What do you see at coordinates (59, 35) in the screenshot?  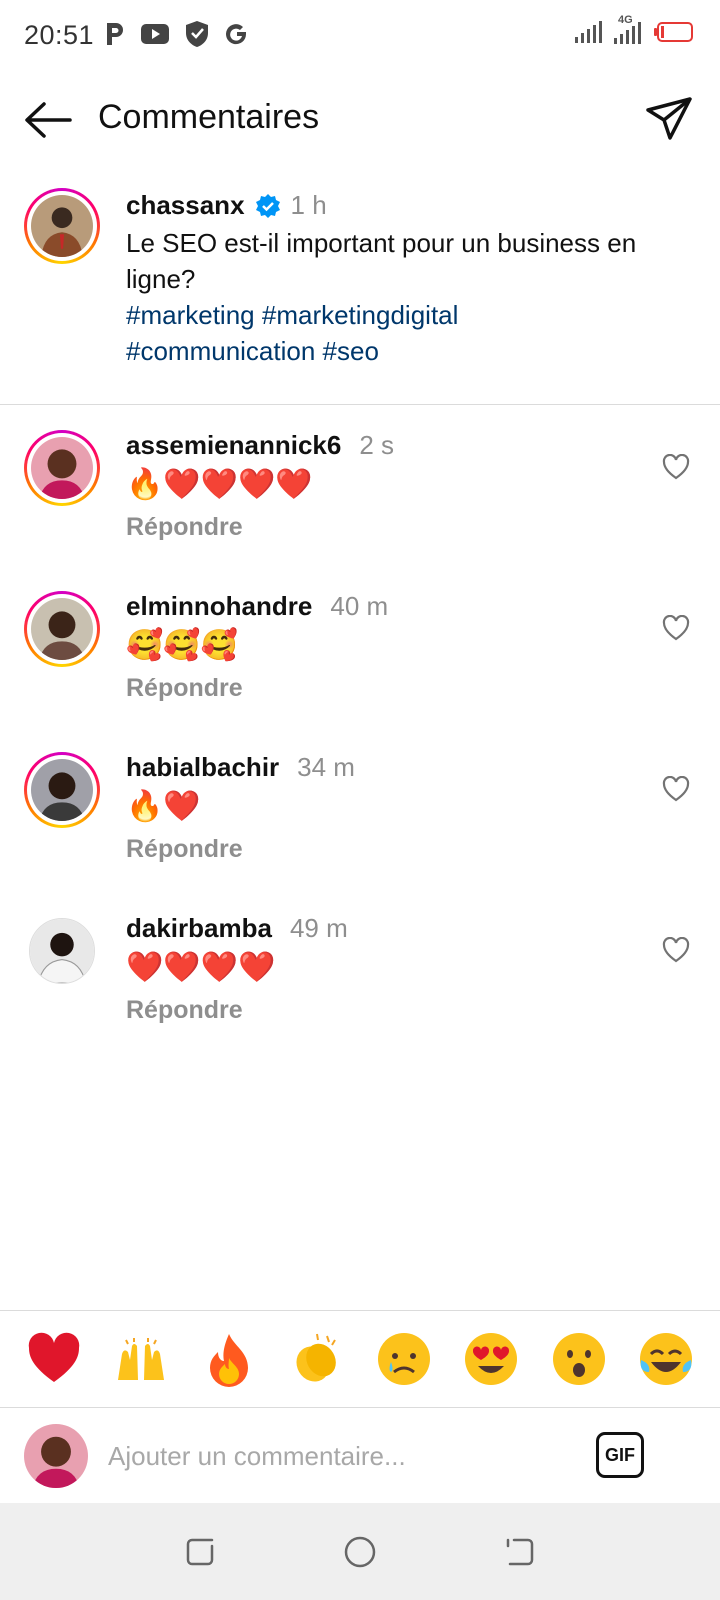 I see `status-time: 20:51` at bounding box center [59, 35].